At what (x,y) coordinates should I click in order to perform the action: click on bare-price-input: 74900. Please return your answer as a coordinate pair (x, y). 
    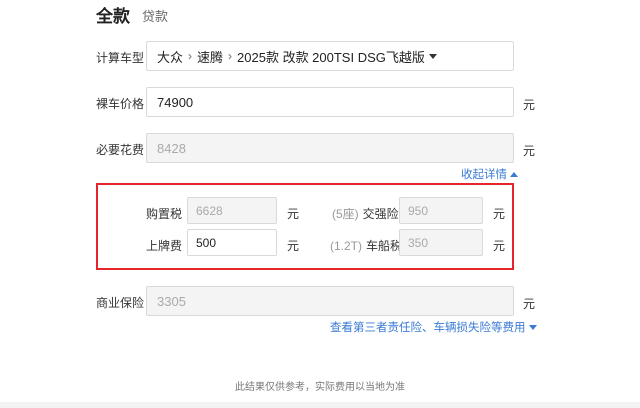
    Looking at the image, I should click on (330, 102).